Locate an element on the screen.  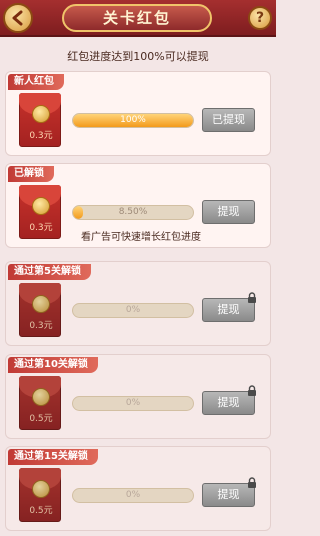
card-tag: 已解锁 is located at coordinates (31, 174).